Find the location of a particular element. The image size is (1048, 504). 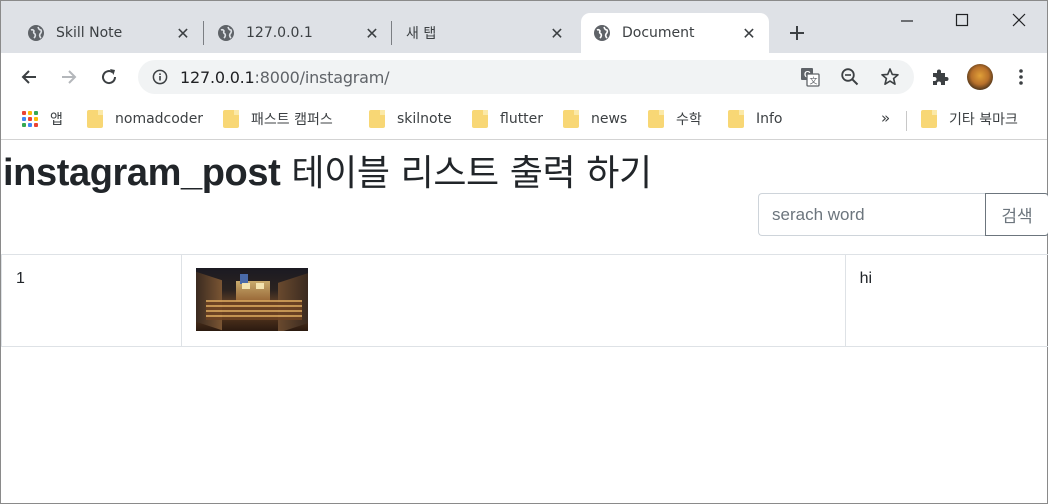

reload-button is located at coordinates (109, 77).